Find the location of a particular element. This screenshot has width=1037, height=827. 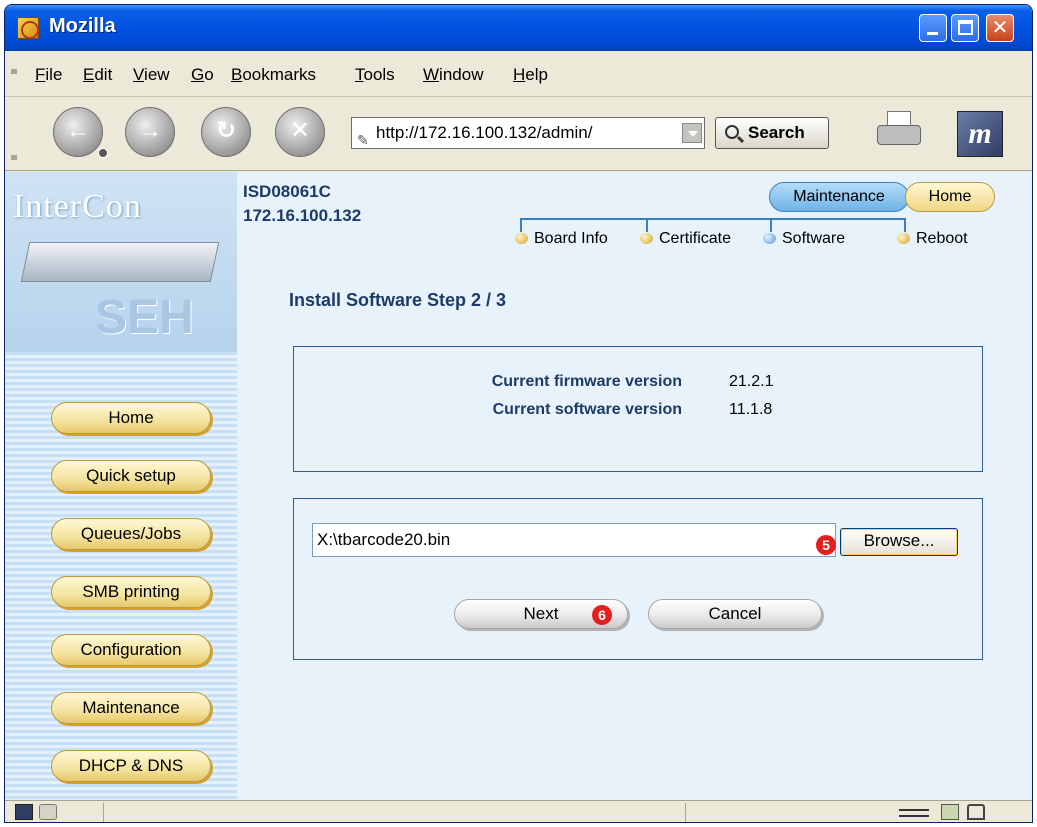

file-path-input: X:\tbarcode20.bin is located at coordinates (574, 540).